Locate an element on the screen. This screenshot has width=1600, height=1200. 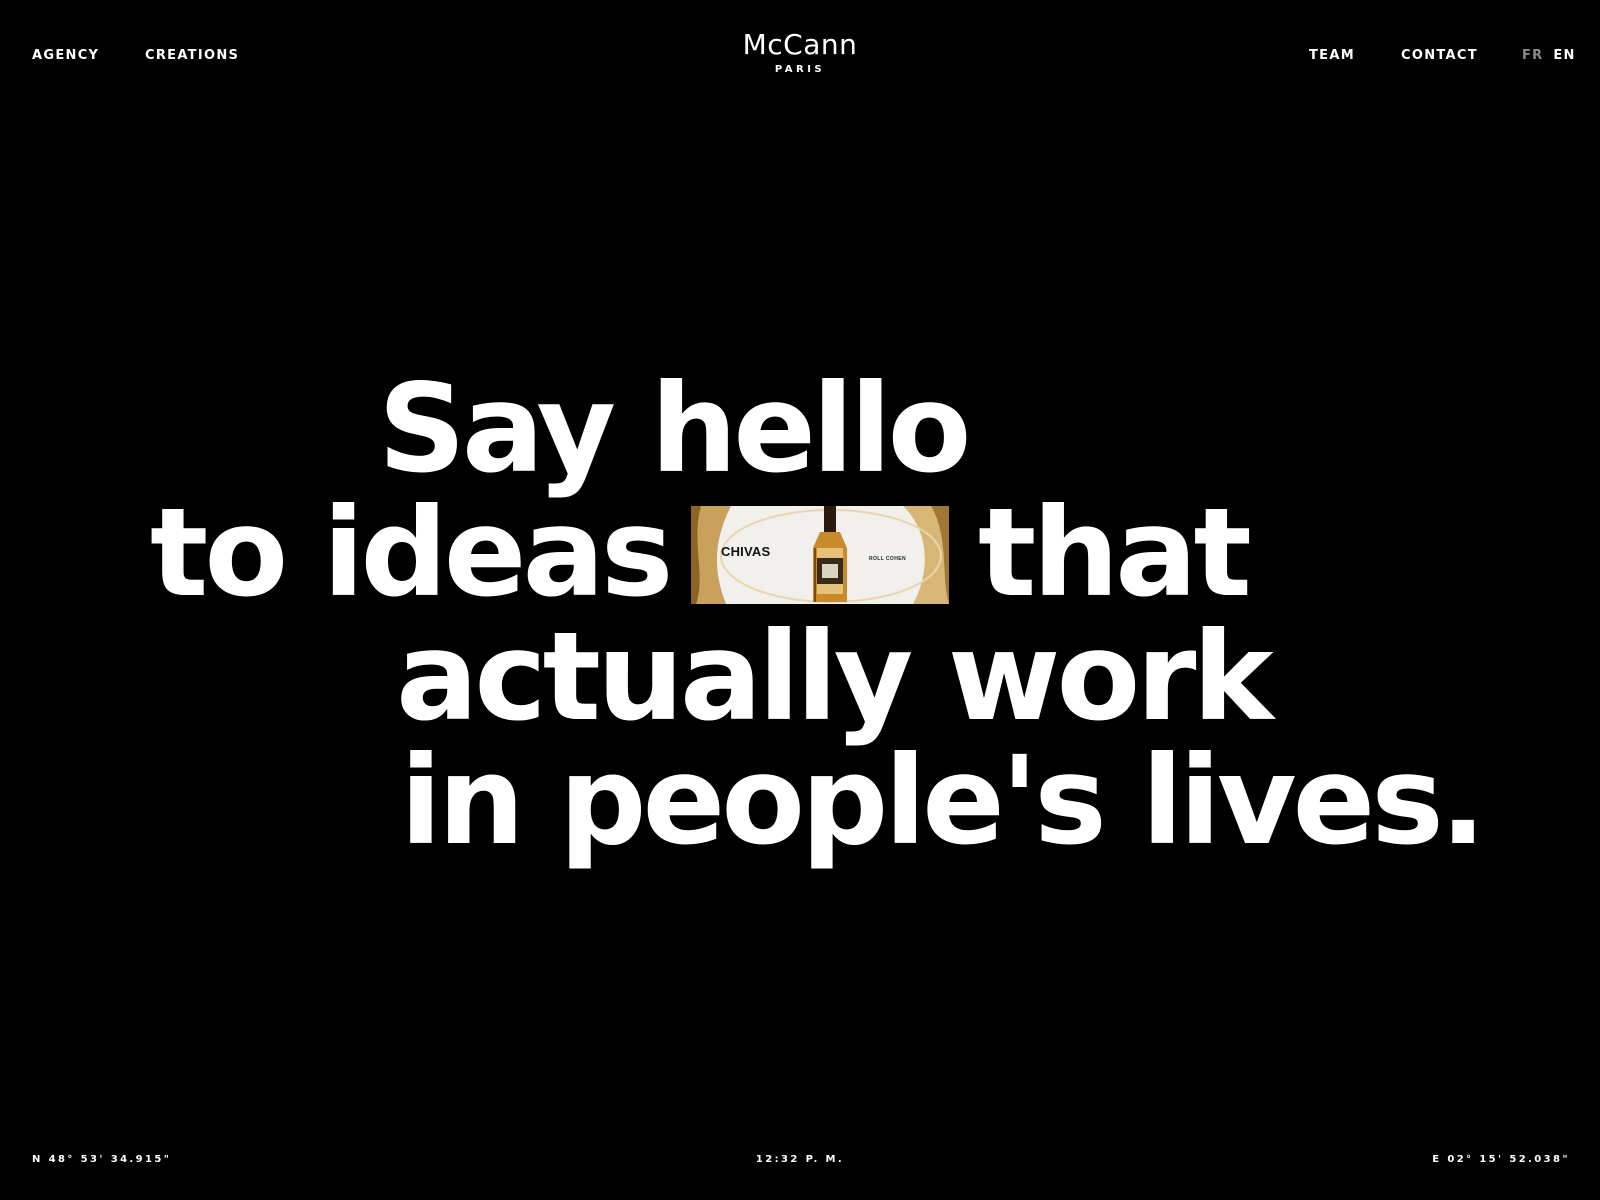
mccann-paris-logo: McCann PARIS is located at coordinates (800, 51).